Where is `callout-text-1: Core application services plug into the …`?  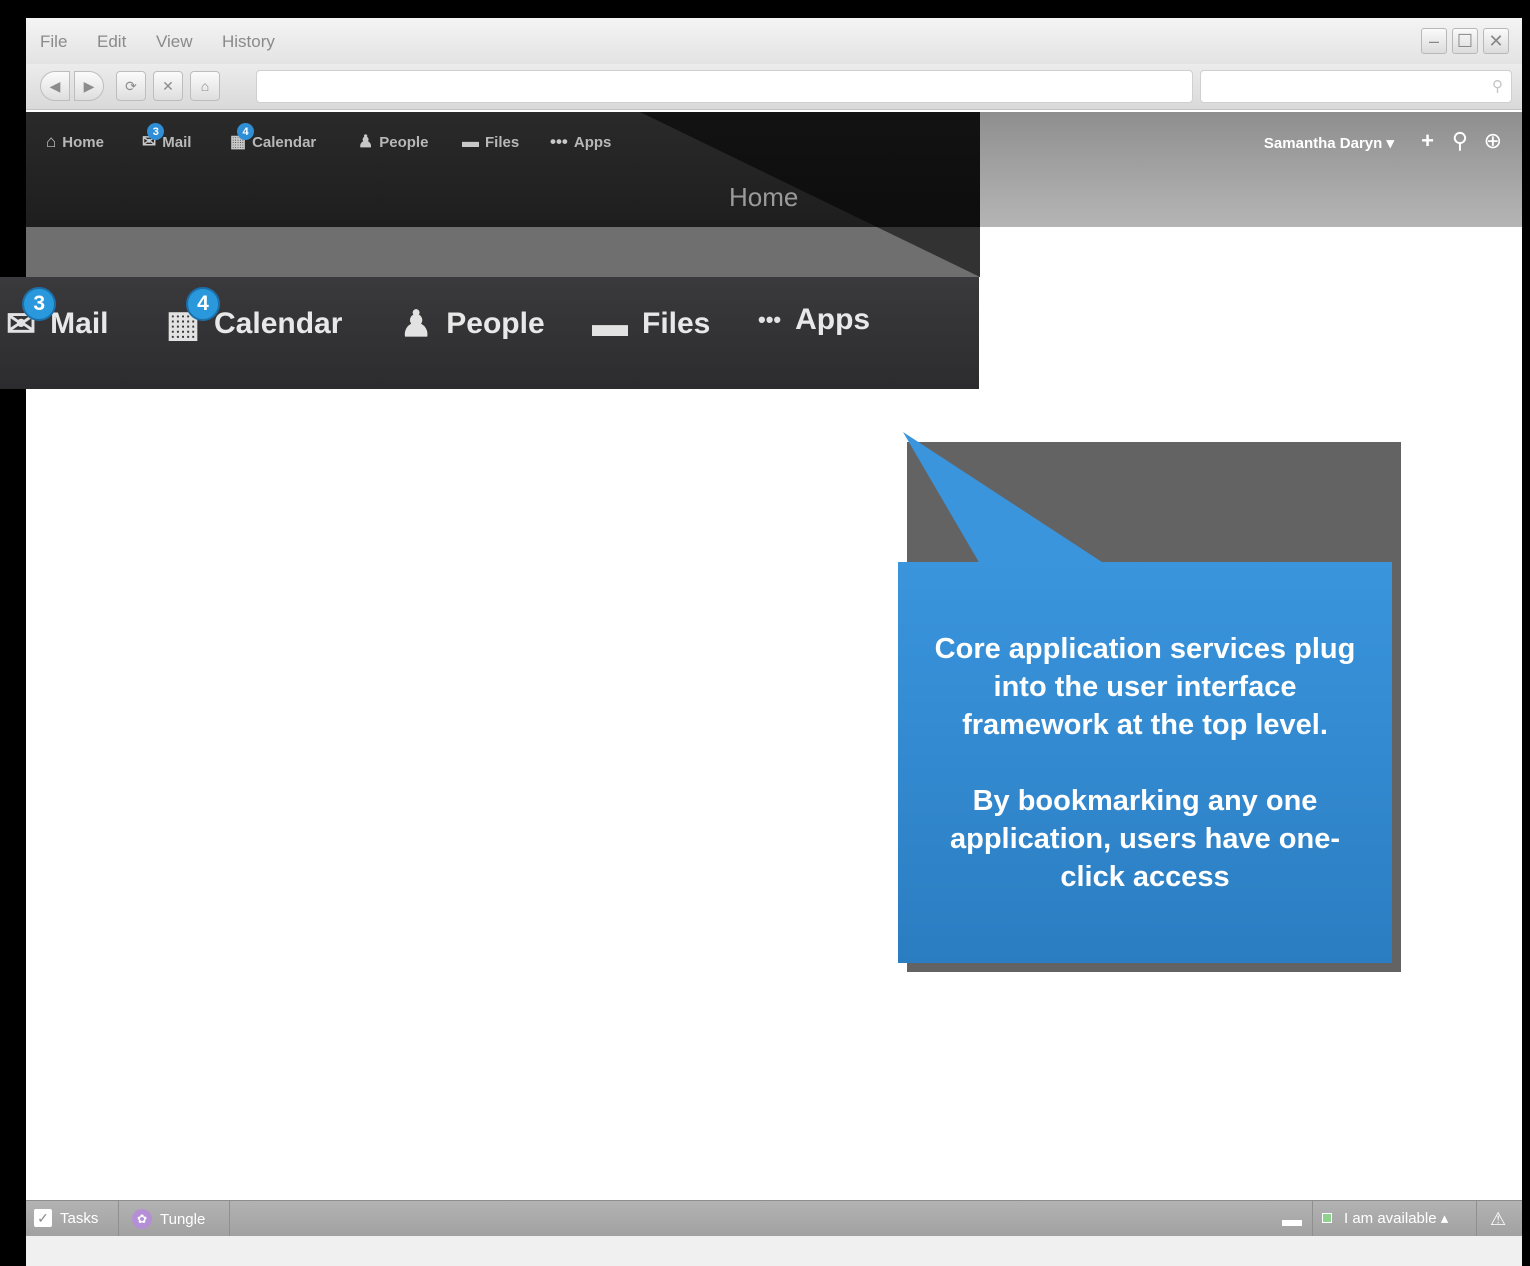 callout-text-1: Core application services plug into the … is located at coordinates (1145, 687).